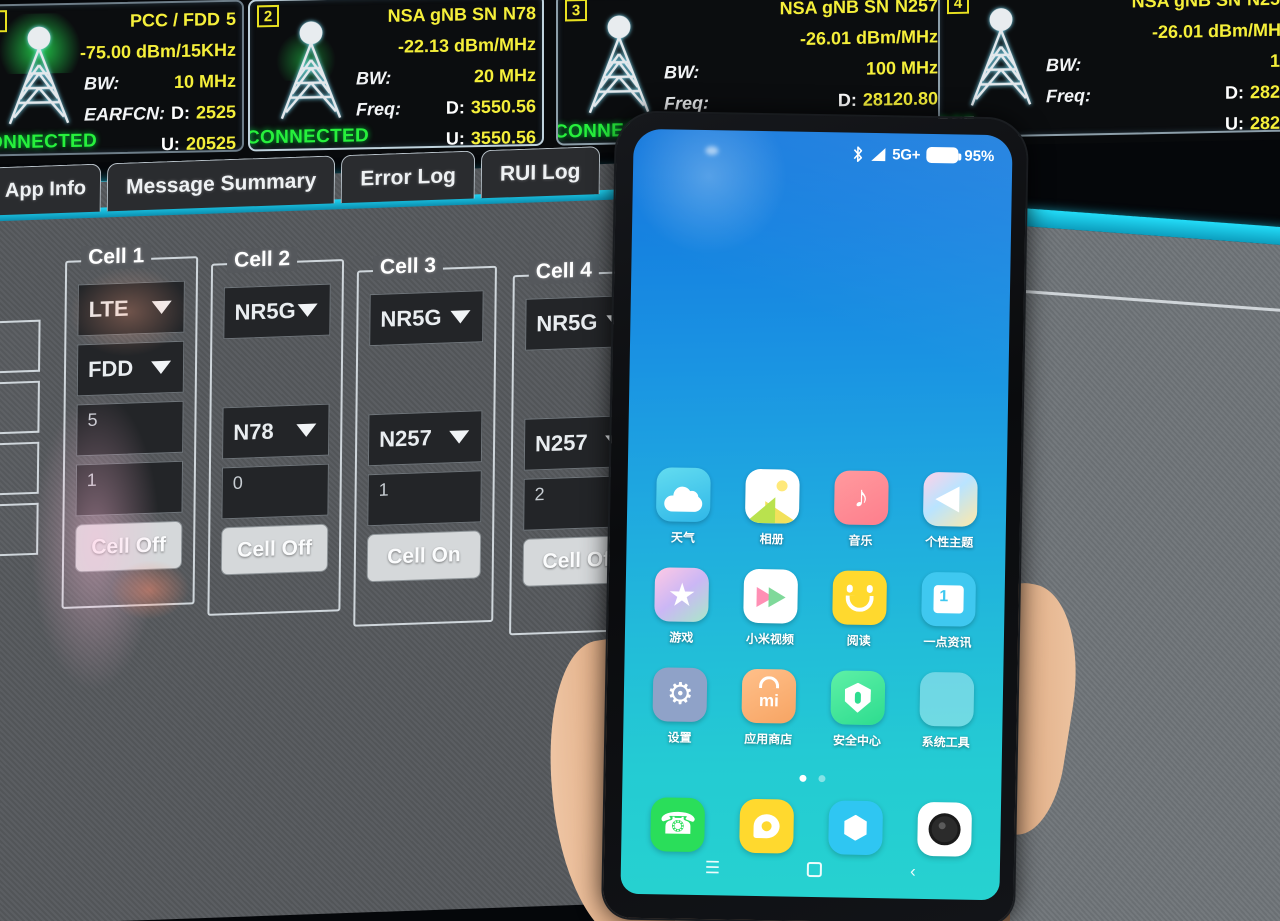 This screenshot has height=921, width=1280. Describe the element at coordinates (861, 498) in the screenshot. I see `music-icon: ♪` at that location.